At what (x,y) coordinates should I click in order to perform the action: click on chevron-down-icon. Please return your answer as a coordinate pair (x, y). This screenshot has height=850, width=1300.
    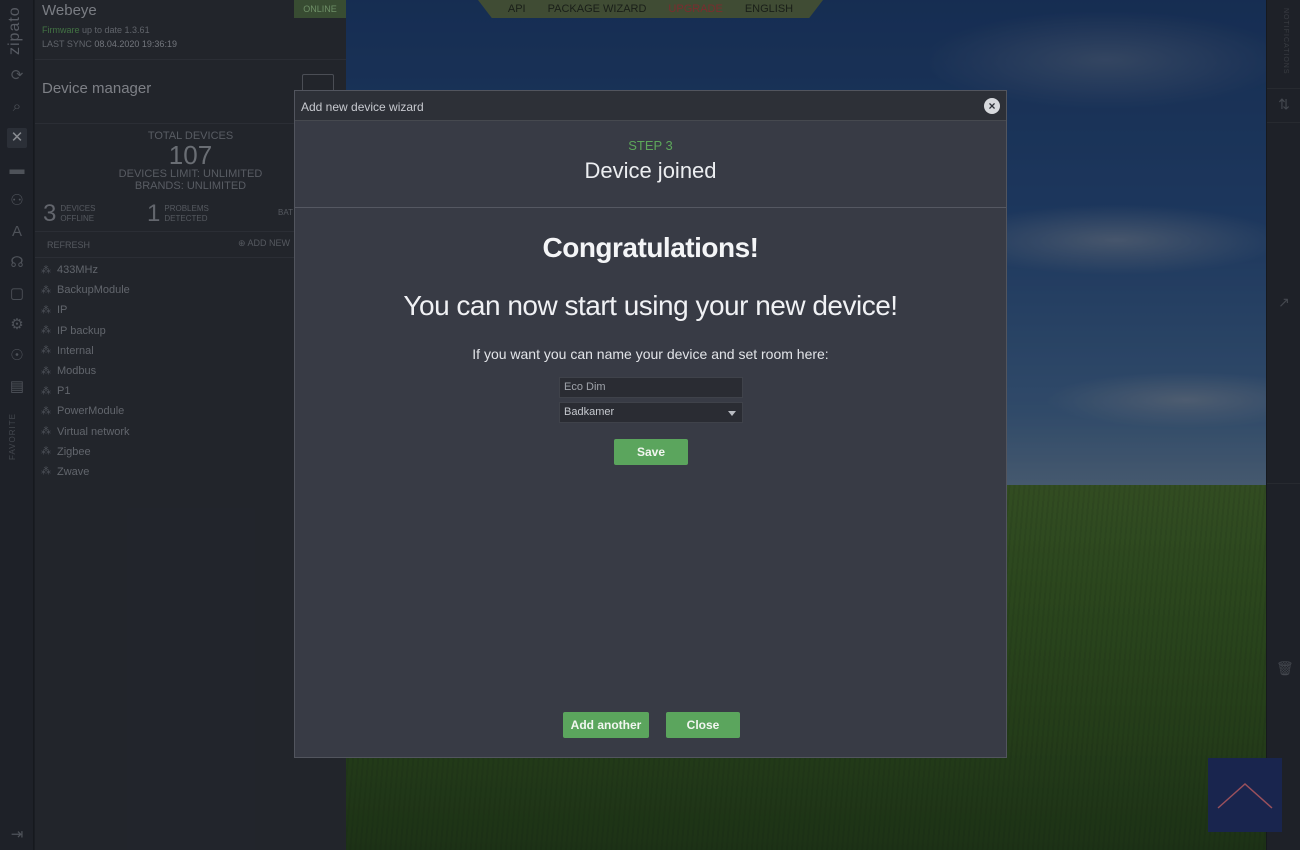
    Looking at the image, I should click on (732, 413).